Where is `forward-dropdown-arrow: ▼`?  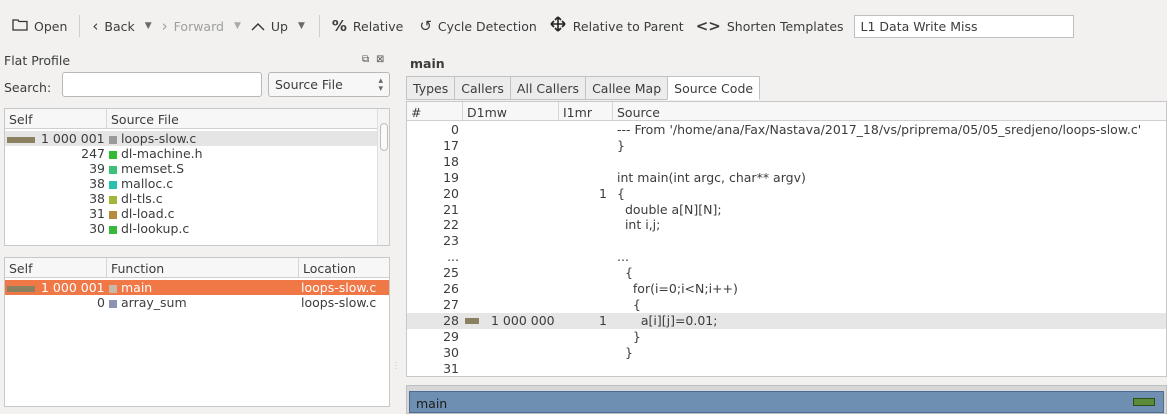
forward-dropdown-arrow: ▼ is located at coordinates (237, 26).